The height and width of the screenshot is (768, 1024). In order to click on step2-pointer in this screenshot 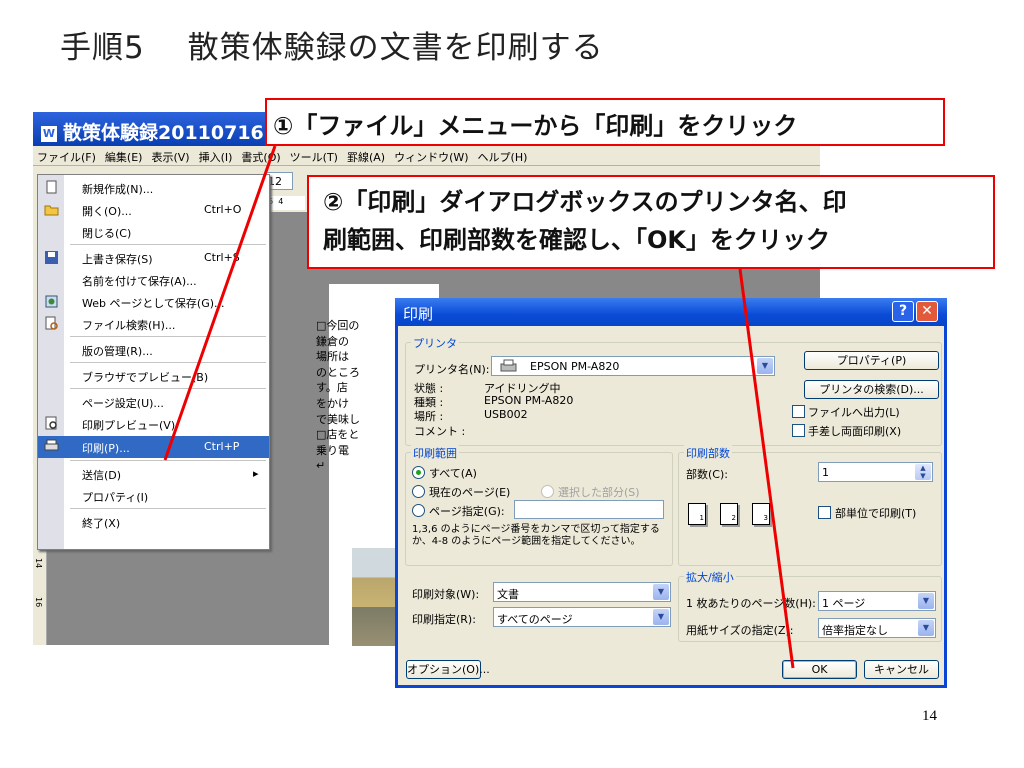, I will do `click(766, 468)`.